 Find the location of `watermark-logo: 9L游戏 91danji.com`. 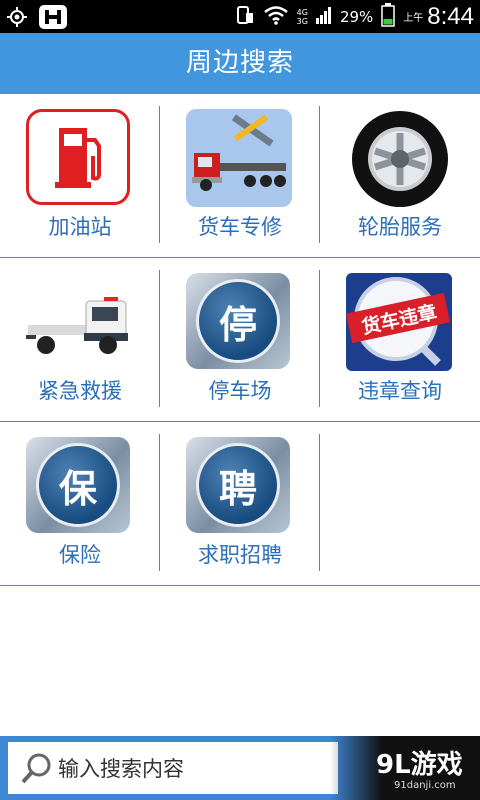

watermark-logo: 9L游戏 91danji.com is located at coordinates (405, 768).